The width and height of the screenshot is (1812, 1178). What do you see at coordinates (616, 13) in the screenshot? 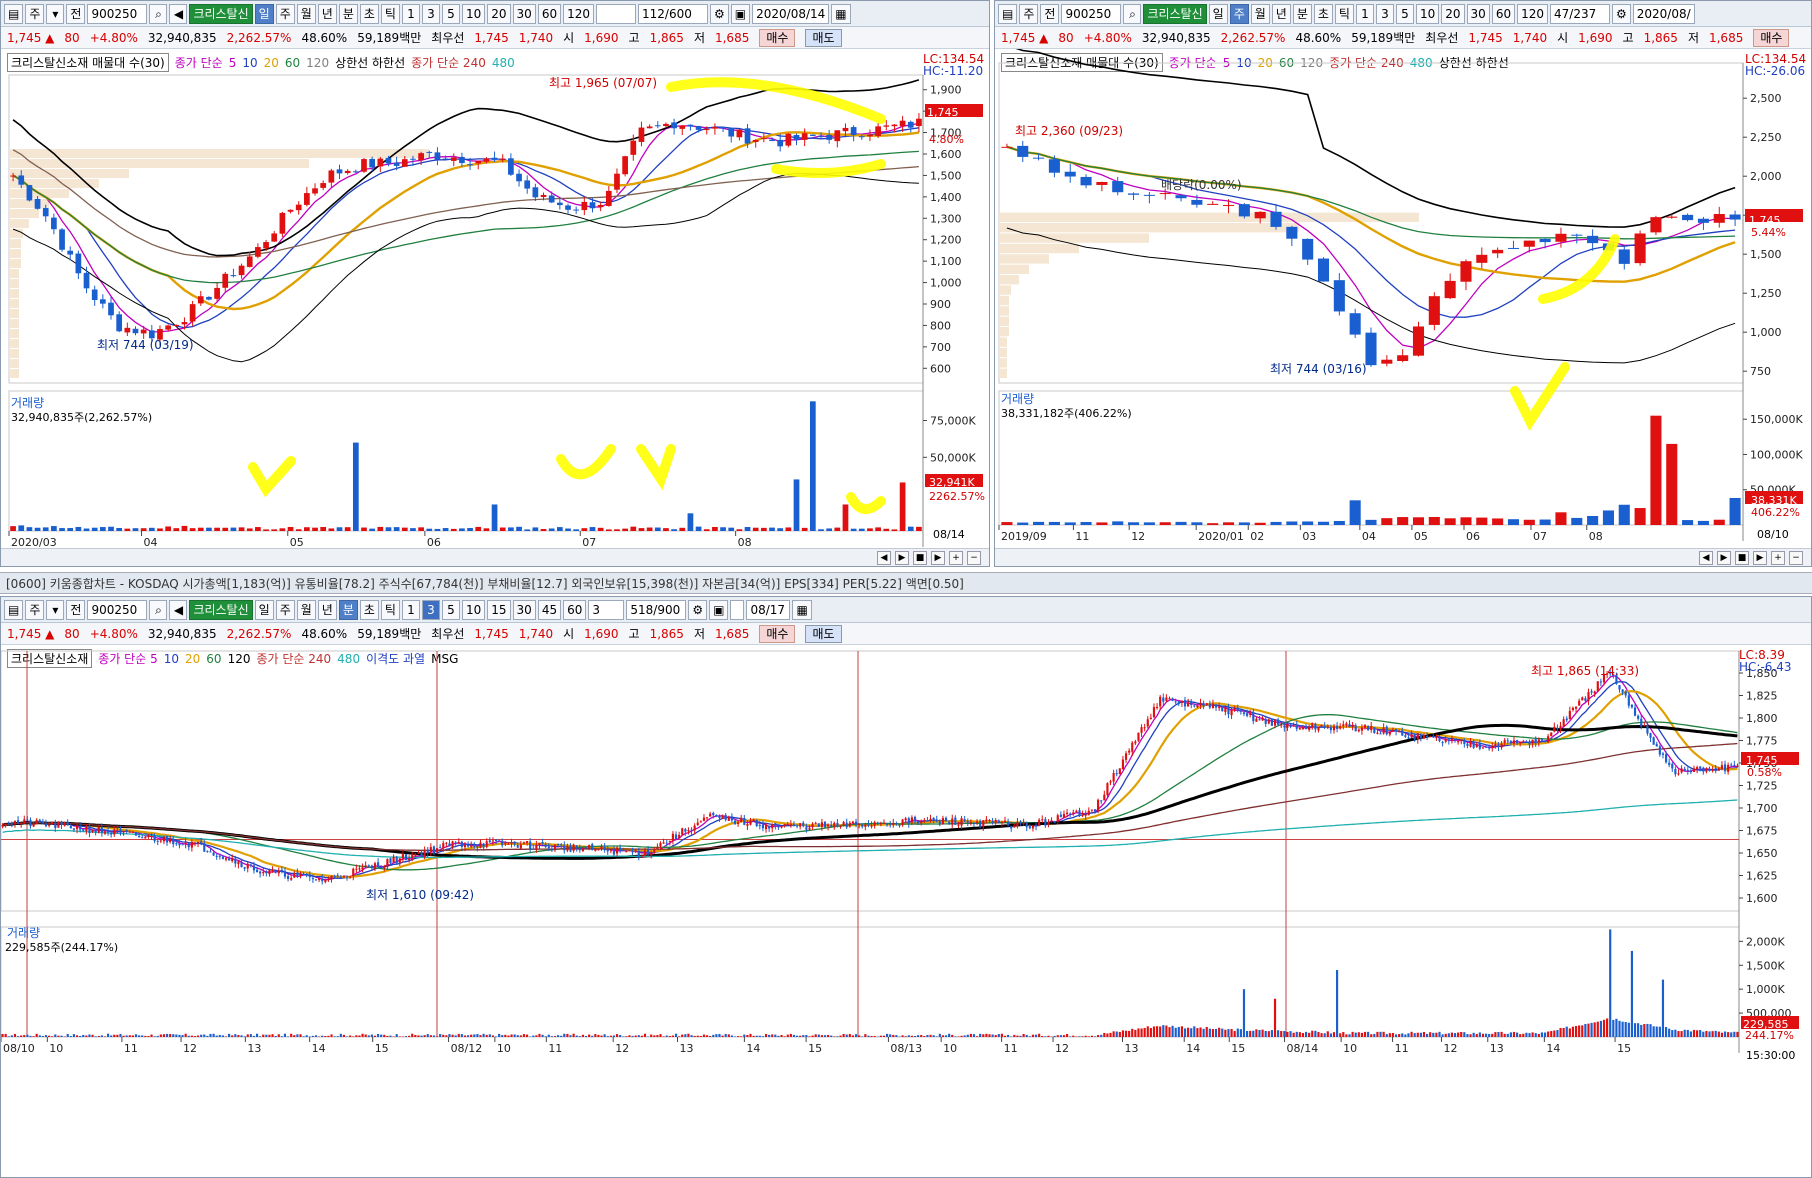
I see `period-combo` at bounding box center [616, 13].